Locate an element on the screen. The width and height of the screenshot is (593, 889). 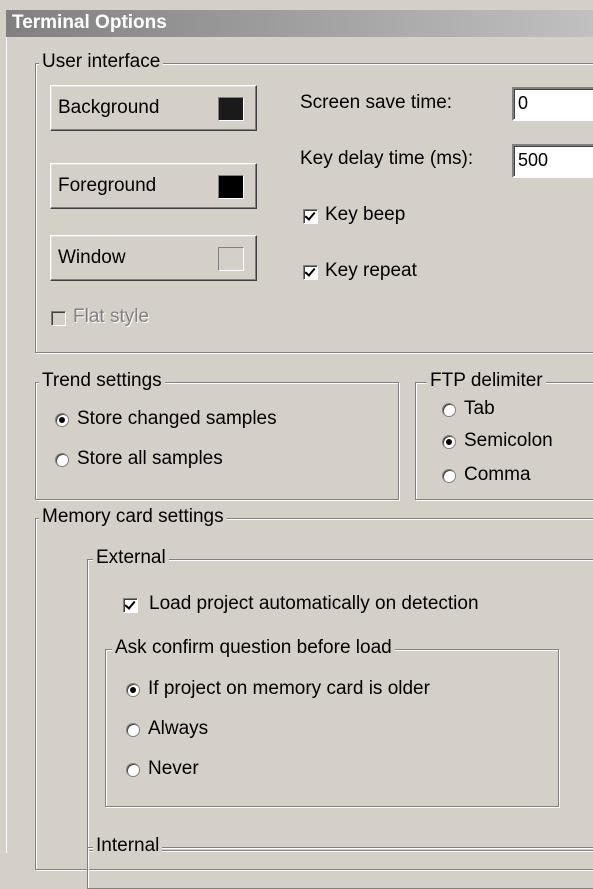
confirm-always-radio is located at coordinates (133, 730).